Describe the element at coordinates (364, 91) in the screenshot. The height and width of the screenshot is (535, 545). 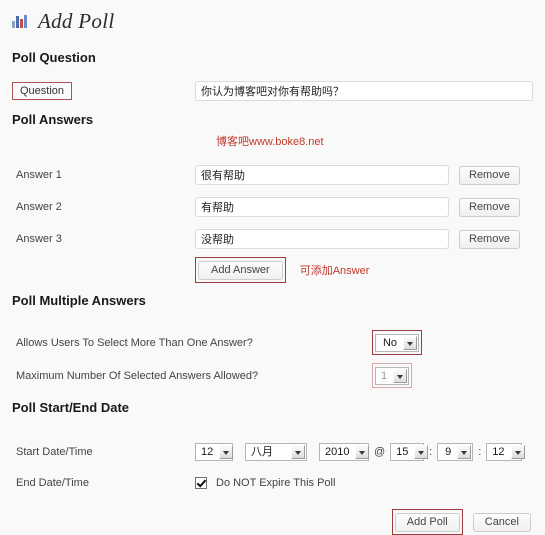
I see `question-input` at that location.